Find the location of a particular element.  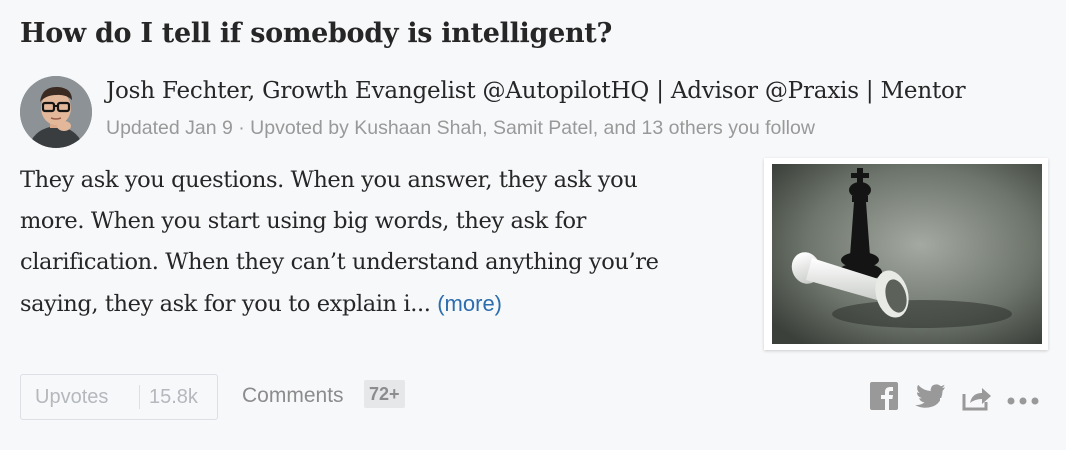

upvote-count: 15.8k is located at coordinates (173, 397).